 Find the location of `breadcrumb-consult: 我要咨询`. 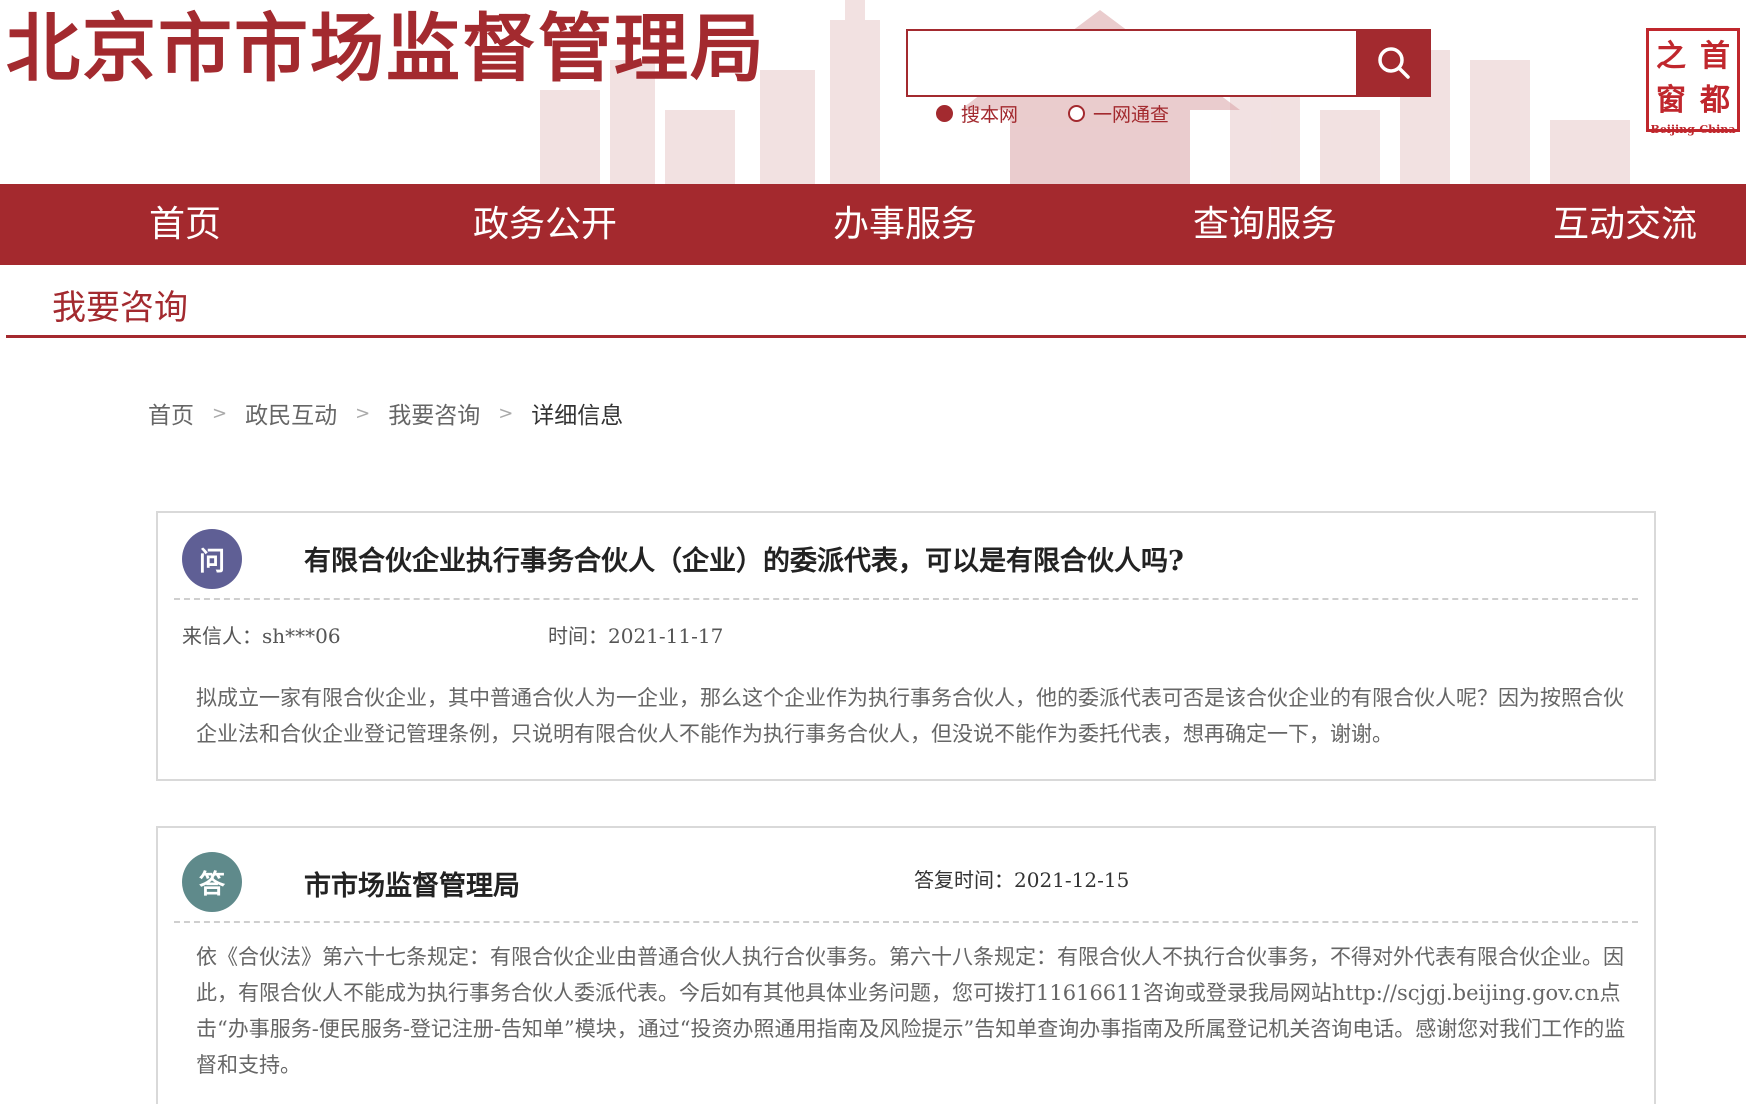

breadcrumb-consult: 我要咨询 is located at coordinates (434, 413).